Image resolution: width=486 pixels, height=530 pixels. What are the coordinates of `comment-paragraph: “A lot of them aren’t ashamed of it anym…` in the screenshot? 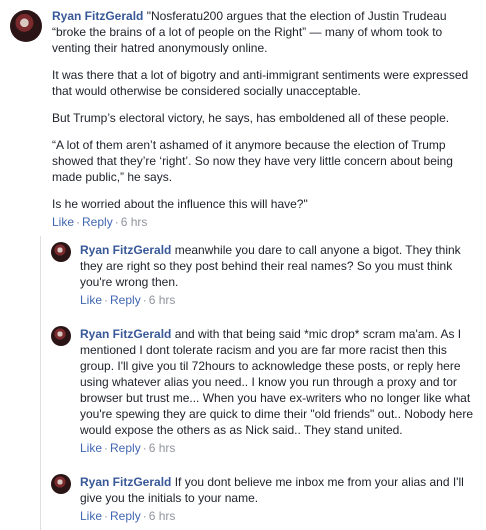 It's located at (252, 161).